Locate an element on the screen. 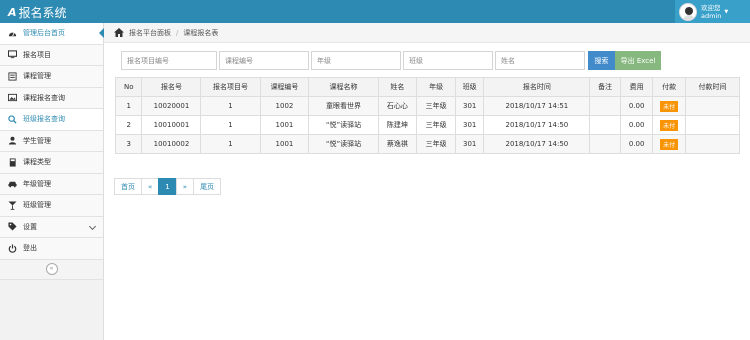 This screenshot has width=750, height=340. user-info: 欢迎您 admin is located at coordinates (711, 12).